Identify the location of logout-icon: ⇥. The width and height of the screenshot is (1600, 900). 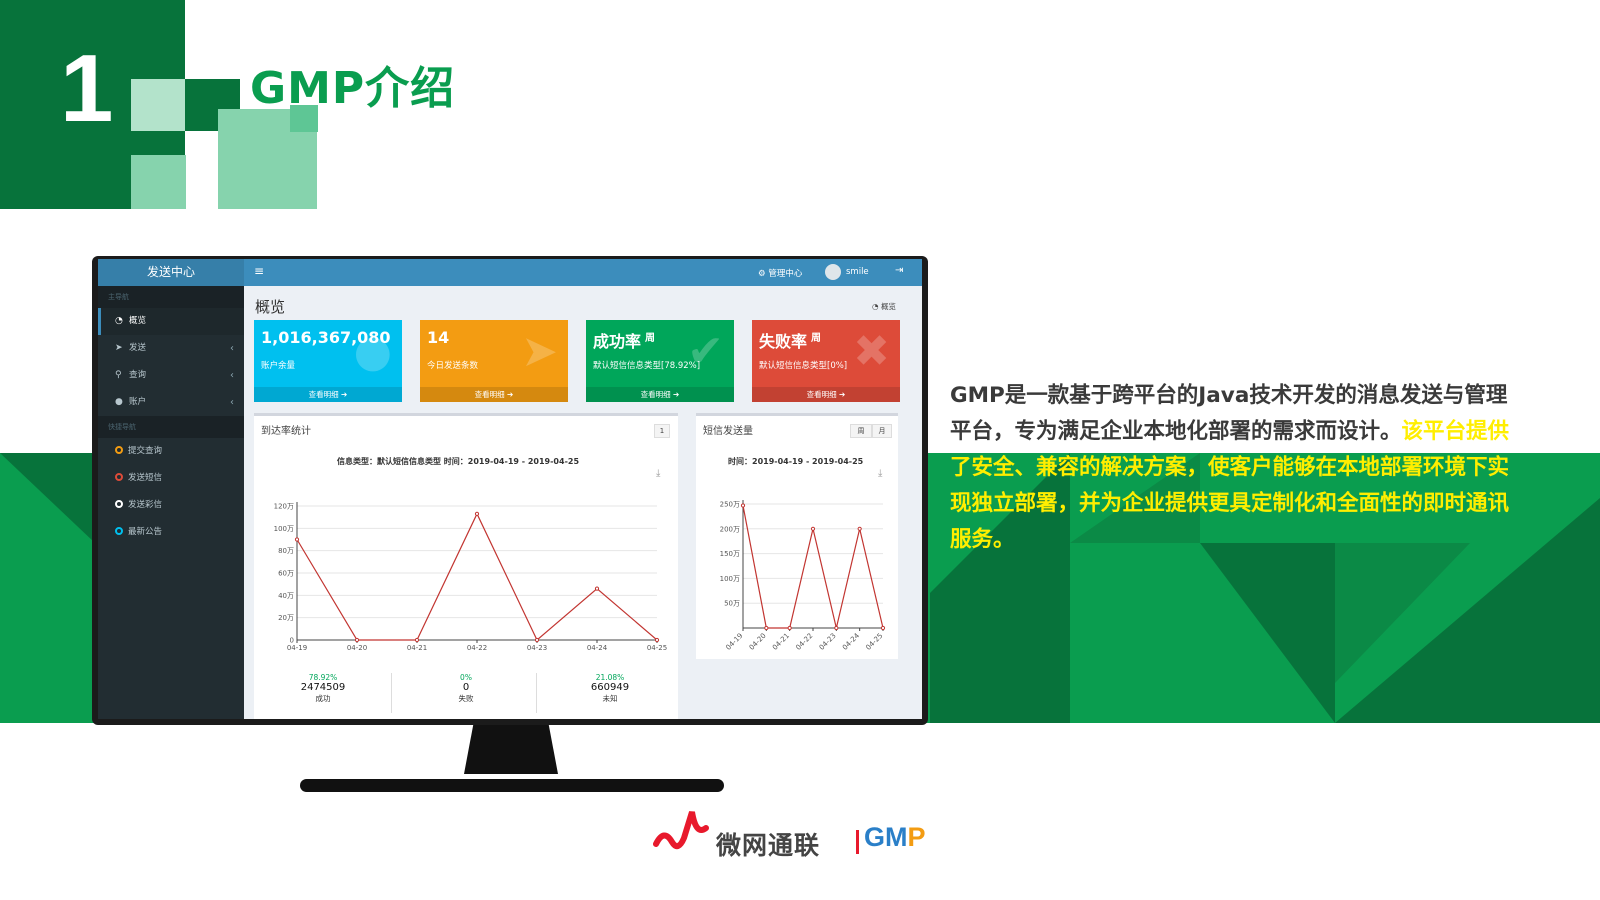
(899, 270).